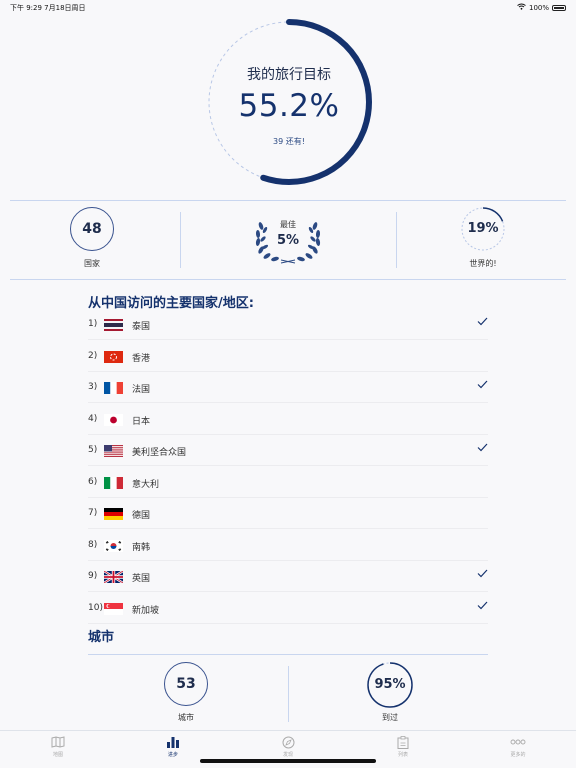 The height and width of the screenshot is (768, 576). What do you see at coordinates (289, 141) in the screenshot?
I see `goal-remaining: 39 还有!` at bounding box center [289, 141].